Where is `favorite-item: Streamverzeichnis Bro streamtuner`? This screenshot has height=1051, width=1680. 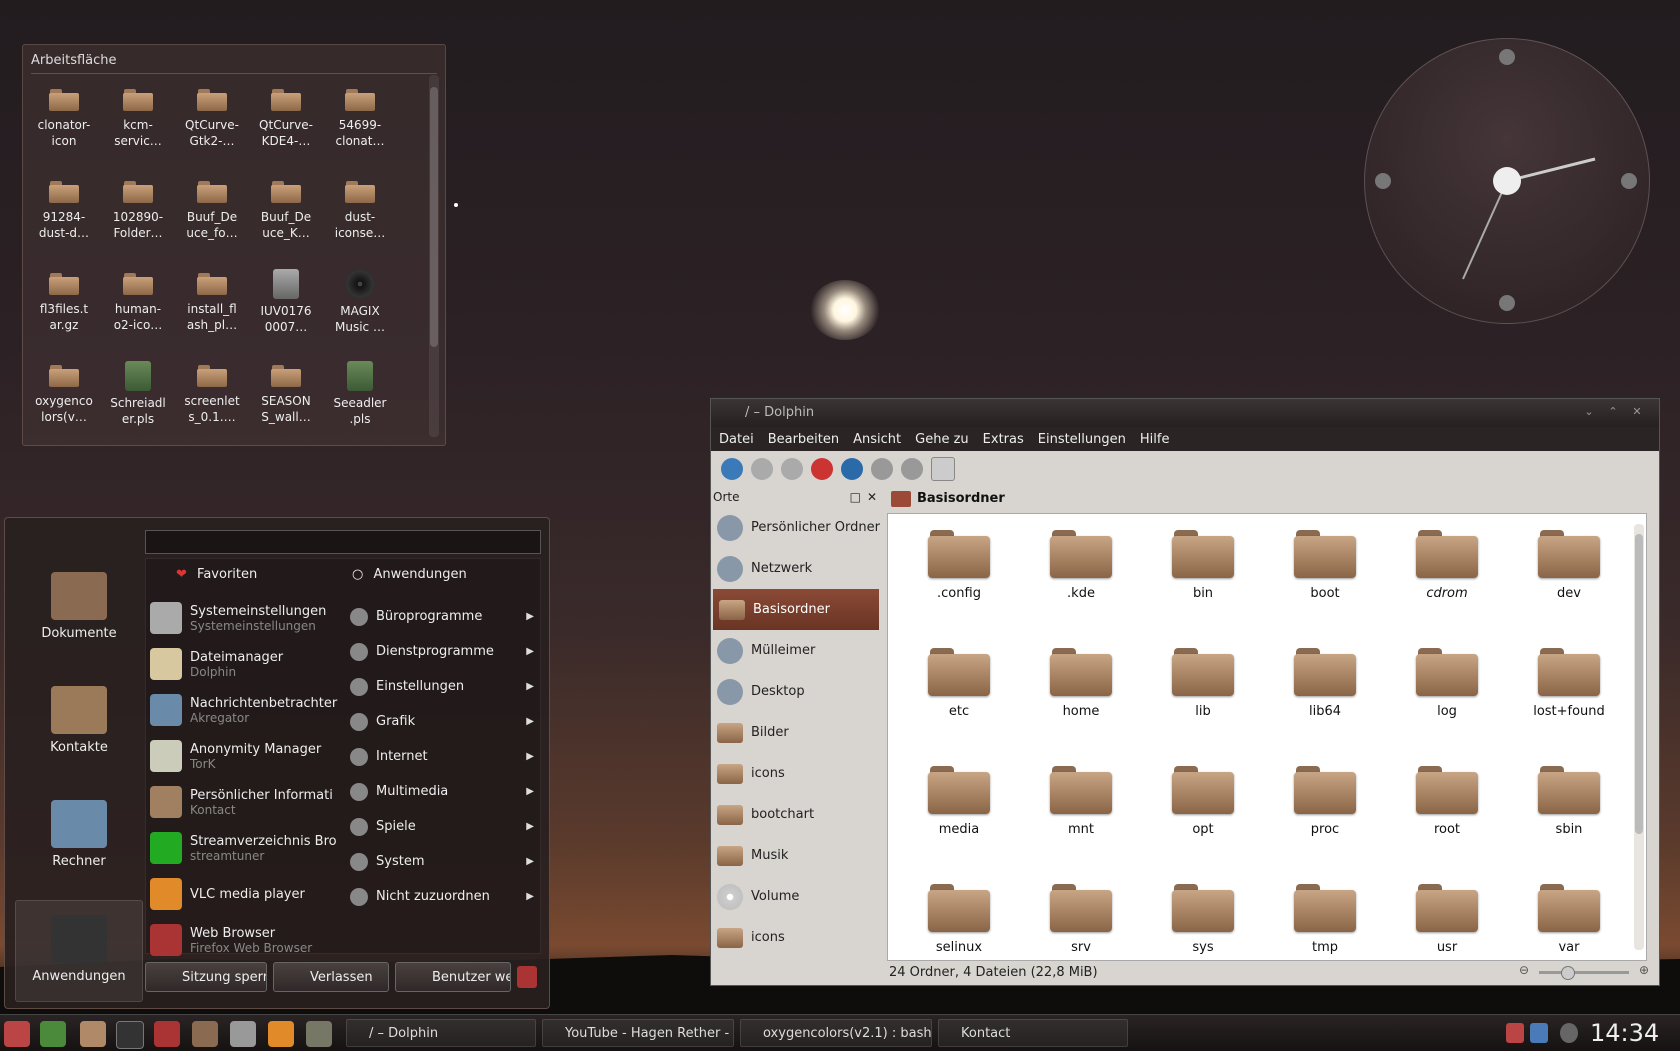 favorite-item: Streamverzeichnis Bro streamtuner is located at coordinates (245, 848).